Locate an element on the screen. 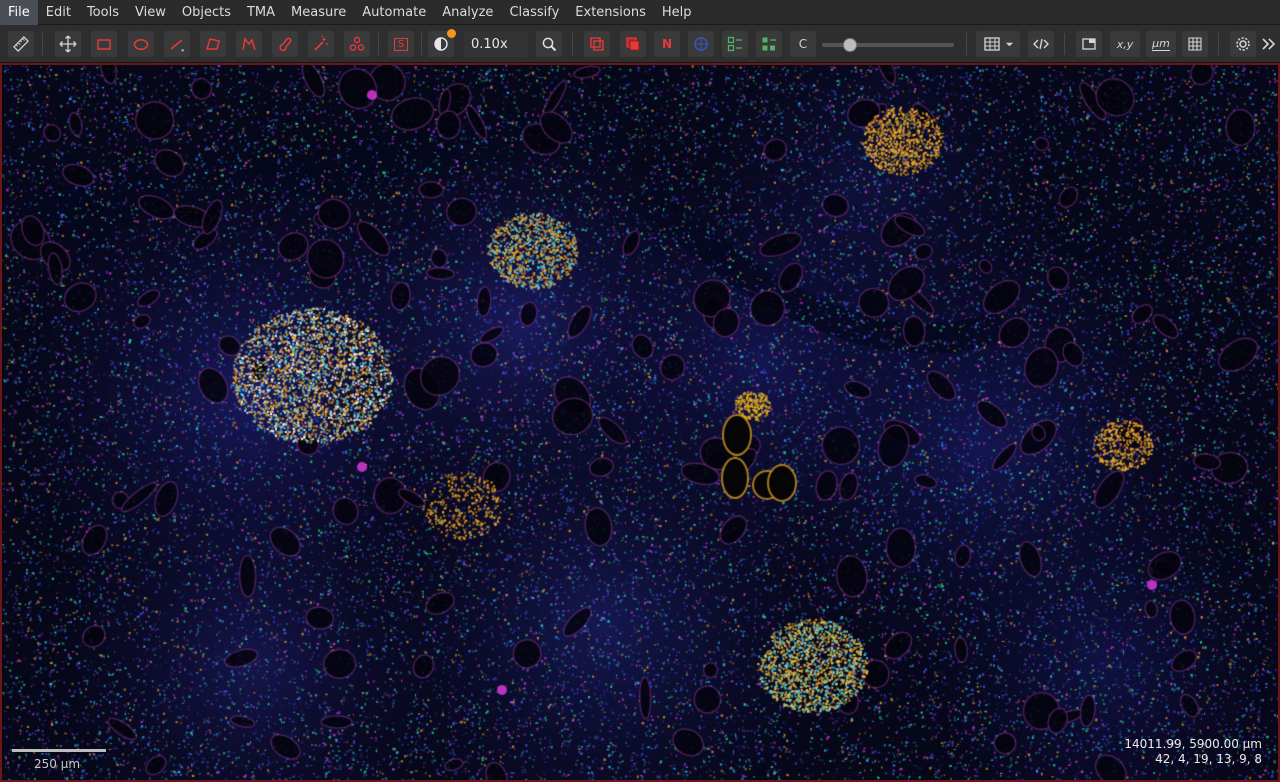 The image size is (1280, 782). brightness-contrast-button is located at coordinates (442, 43).